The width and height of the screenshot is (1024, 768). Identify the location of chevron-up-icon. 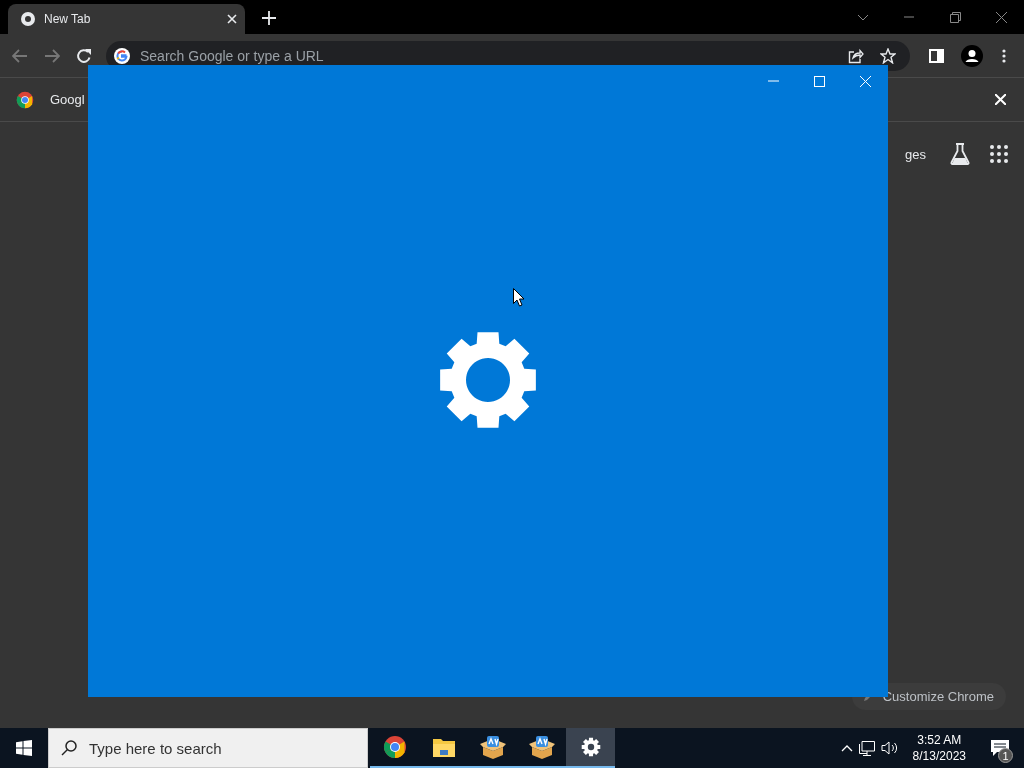
(846, 748).